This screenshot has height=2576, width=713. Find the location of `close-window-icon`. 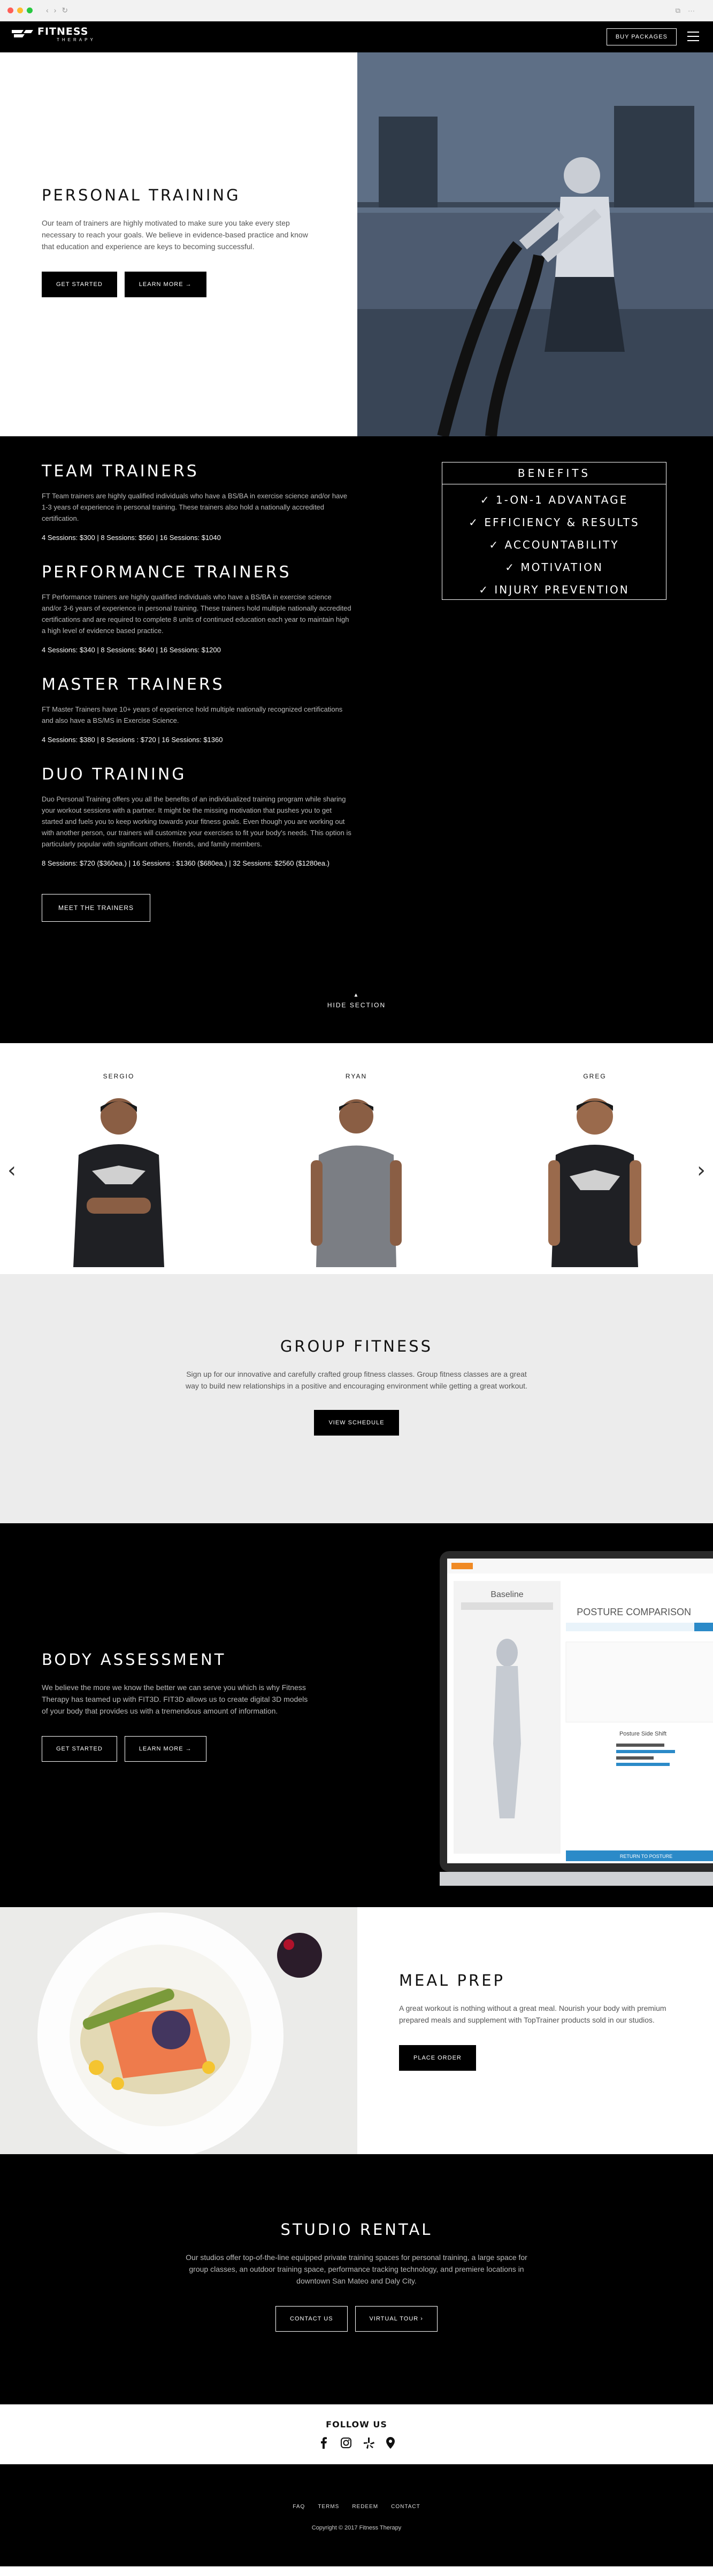

close-window-icon is located at coordinates (10, 10).